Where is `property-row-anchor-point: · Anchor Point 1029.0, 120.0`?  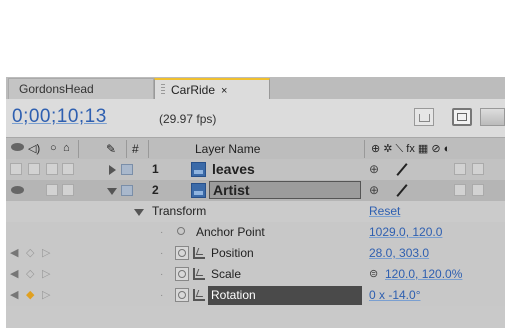
property-row-anchor-point: · Anchor Point 1029.0, 120.0 is located at coordinates (255, 232).